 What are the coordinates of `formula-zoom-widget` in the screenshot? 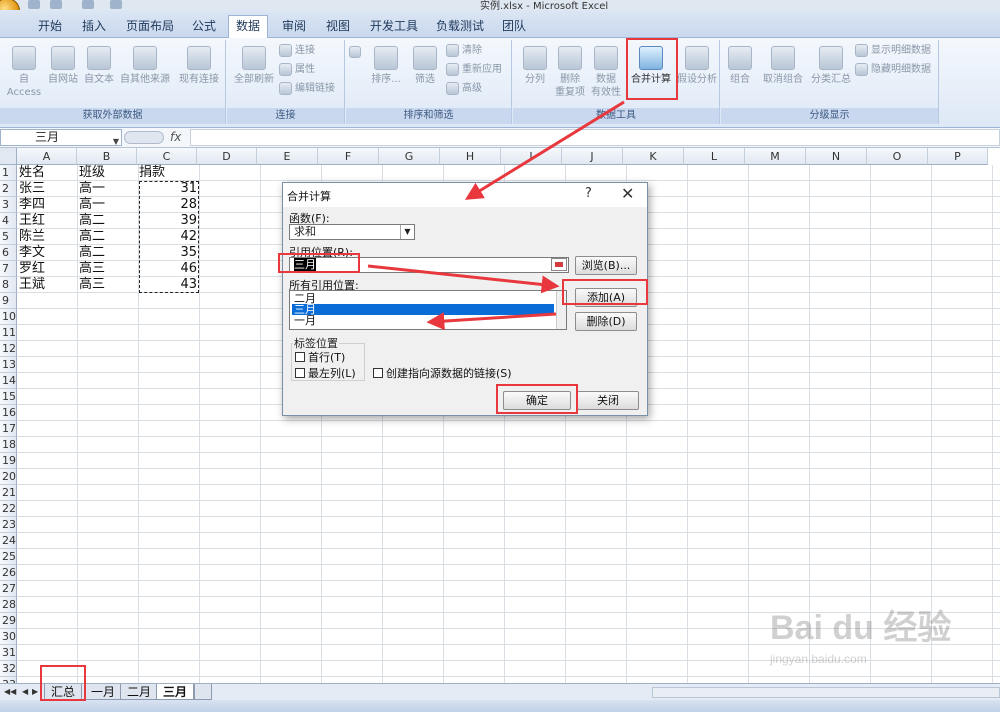 It's located at (144, 137).